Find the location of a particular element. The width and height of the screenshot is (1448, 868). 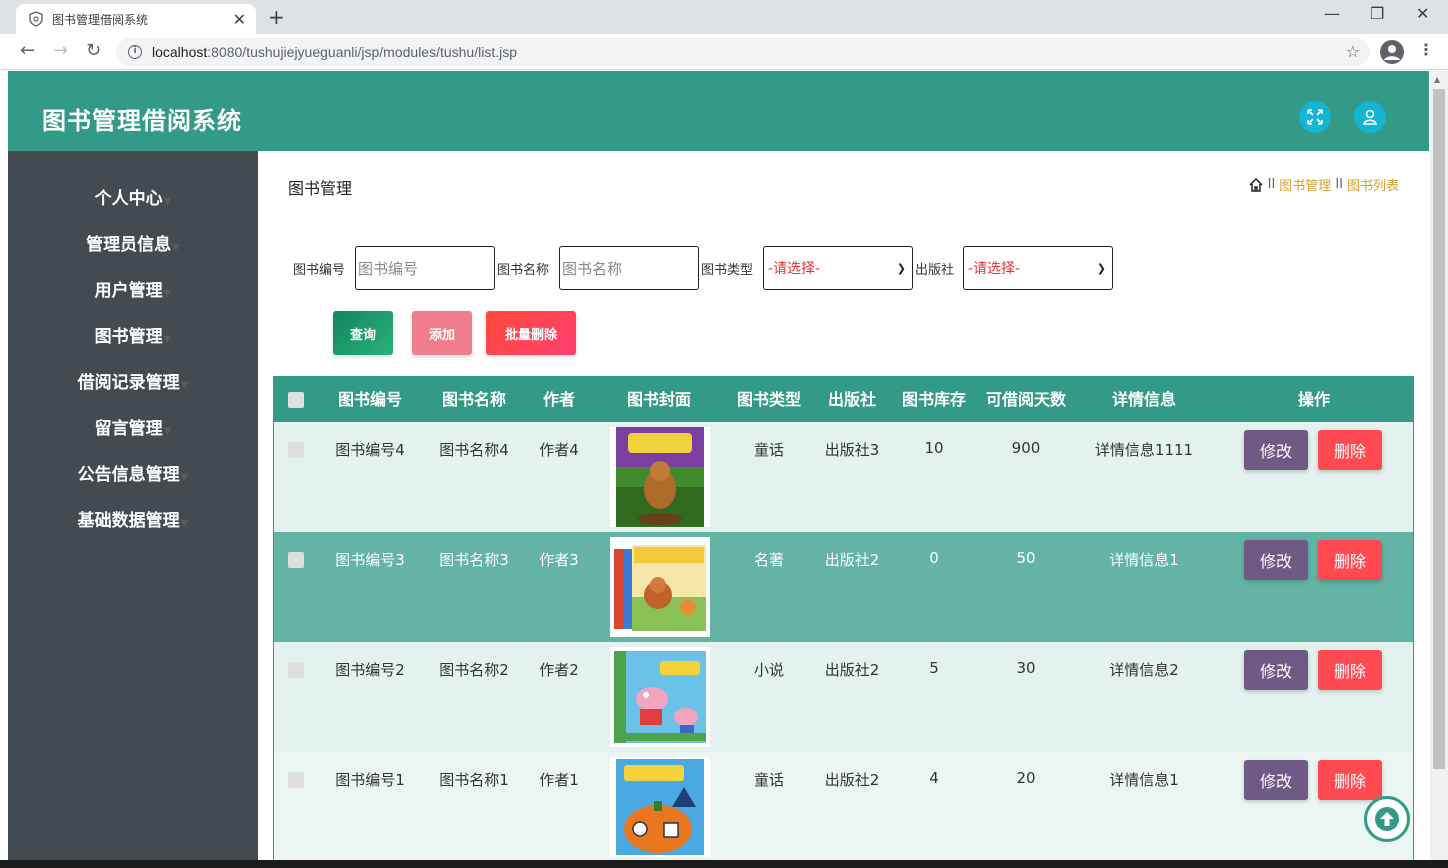

book-type-cell: 小说 is located at coordinates (768, 670).